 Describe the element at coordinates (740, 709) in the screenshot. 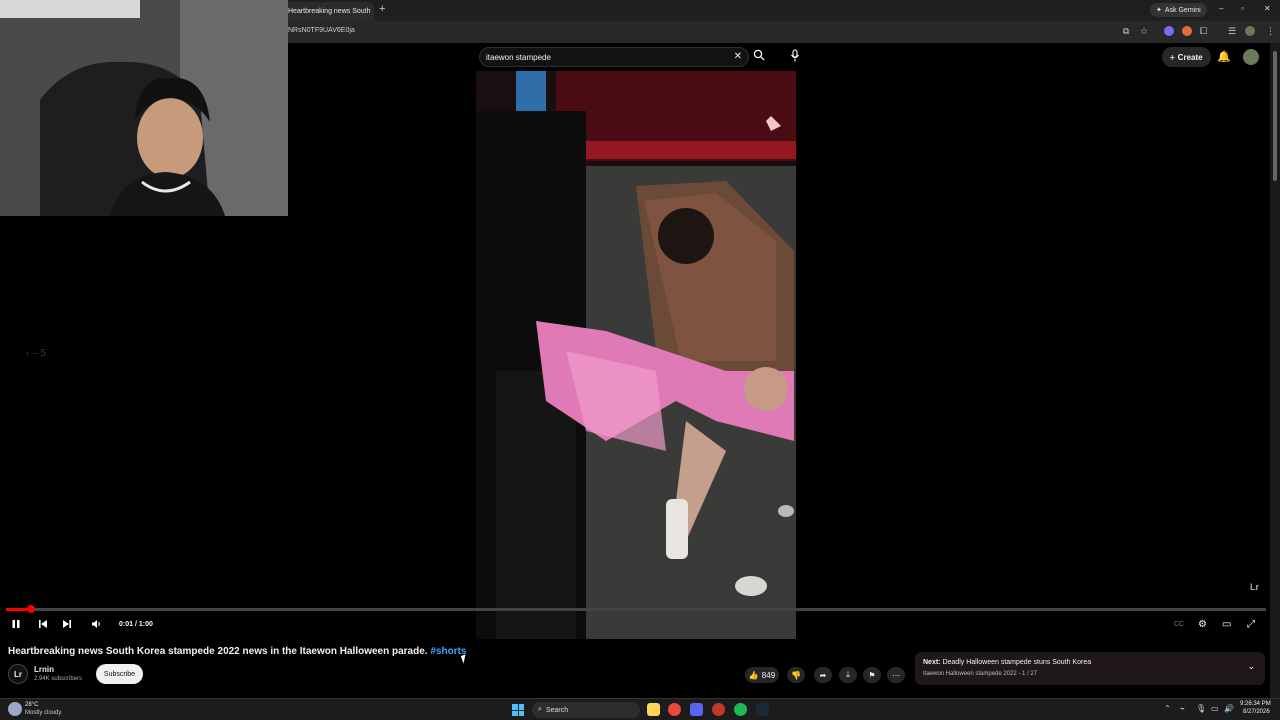

I see `spotify-icon` at that location.